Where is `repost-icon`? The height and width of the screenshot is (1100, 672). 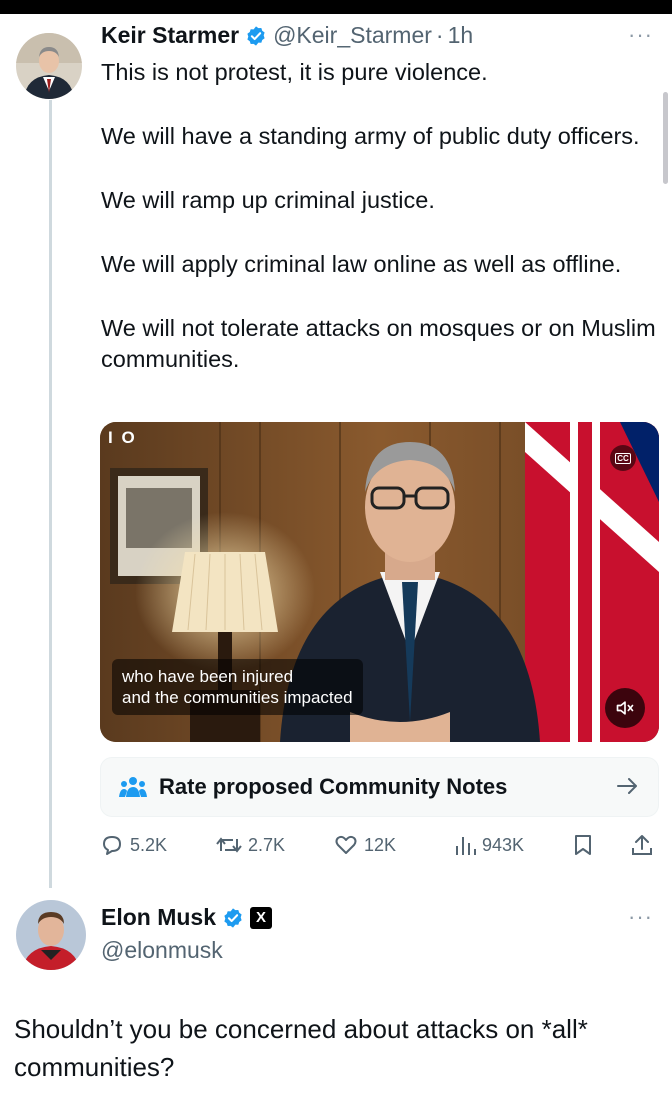
repost-icon is located at coordinates (229, 845).